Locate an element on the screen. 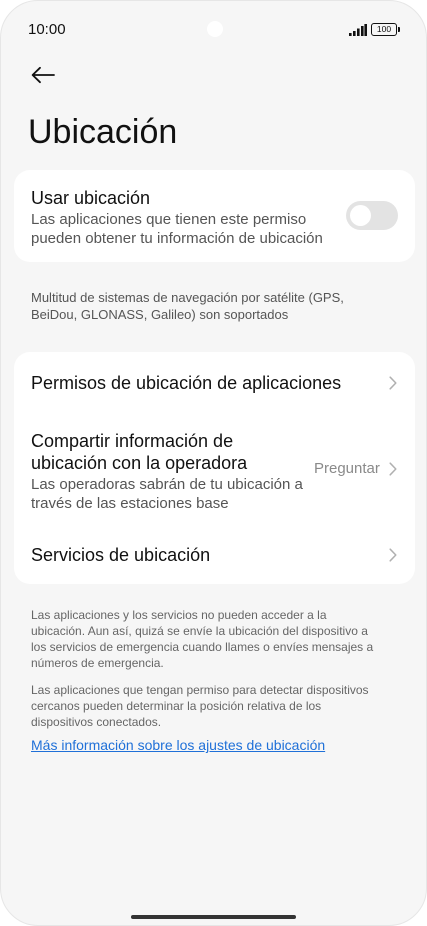  page-title: Ubicación is located at coordinates (103, 132).